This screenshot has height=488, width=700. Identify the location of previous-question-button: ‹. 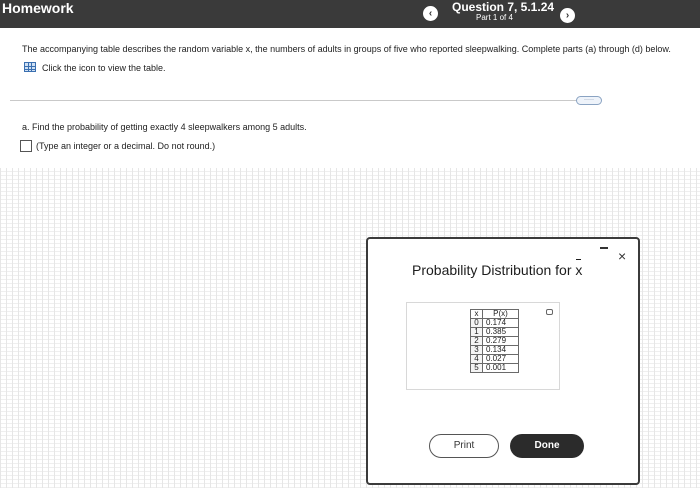
(430, 13).